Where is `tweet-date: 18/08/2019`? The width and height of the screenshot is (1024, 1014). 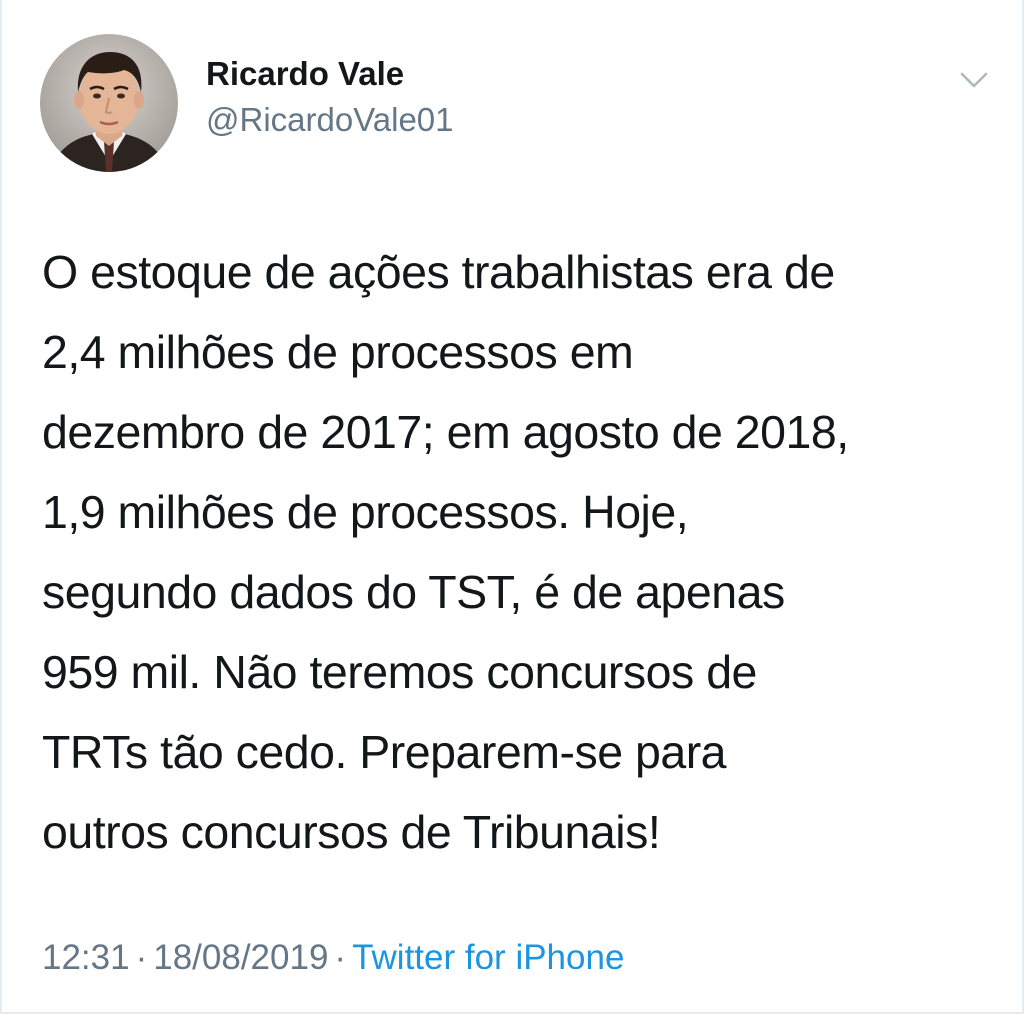
tweet-date: 18/08/2019 is located at coordinates (240, 957).